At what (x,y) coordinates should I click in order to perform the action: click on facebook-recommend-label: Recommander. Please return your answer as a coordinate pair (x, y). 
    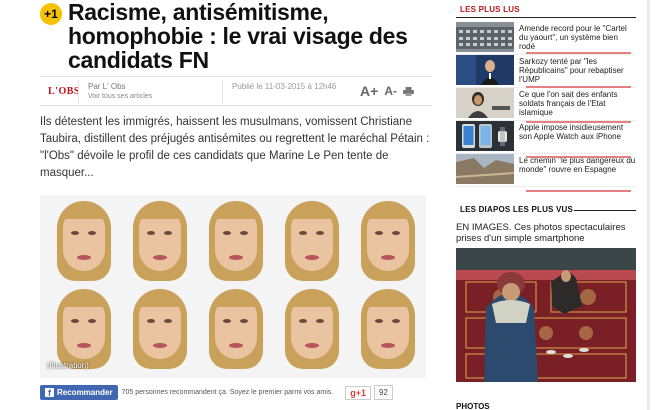
    Looking at the image, I should click on (85, 392).